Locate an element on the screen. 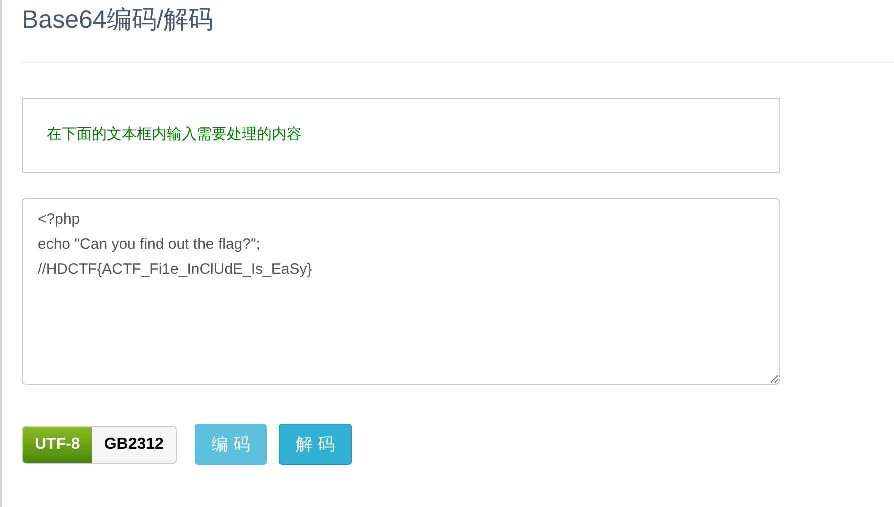 The height and width of the screenshot is (507, 894). encoding-toggle: UTF-8 is located at coordinates (57, 444).